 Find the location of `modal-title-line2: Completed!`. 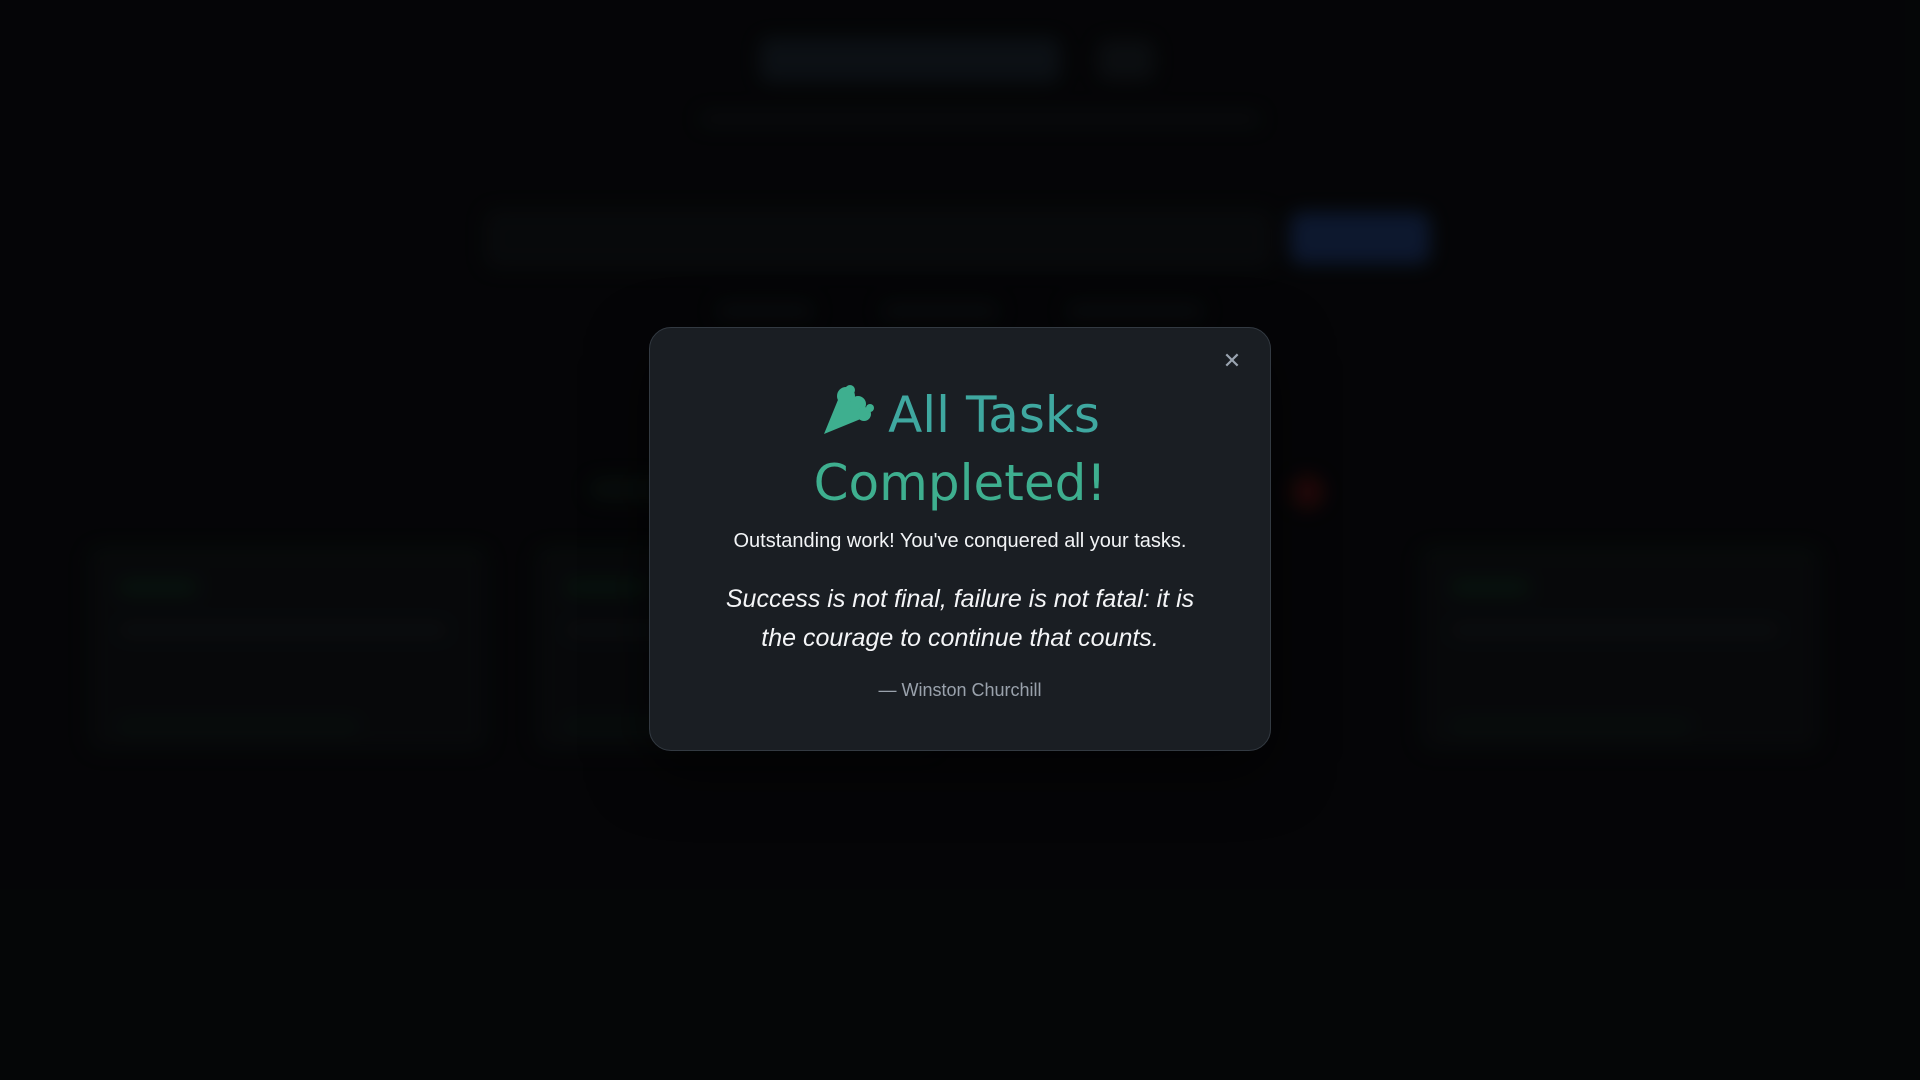

modal-title-line2: Completed! is located at coordinates (960, 483).